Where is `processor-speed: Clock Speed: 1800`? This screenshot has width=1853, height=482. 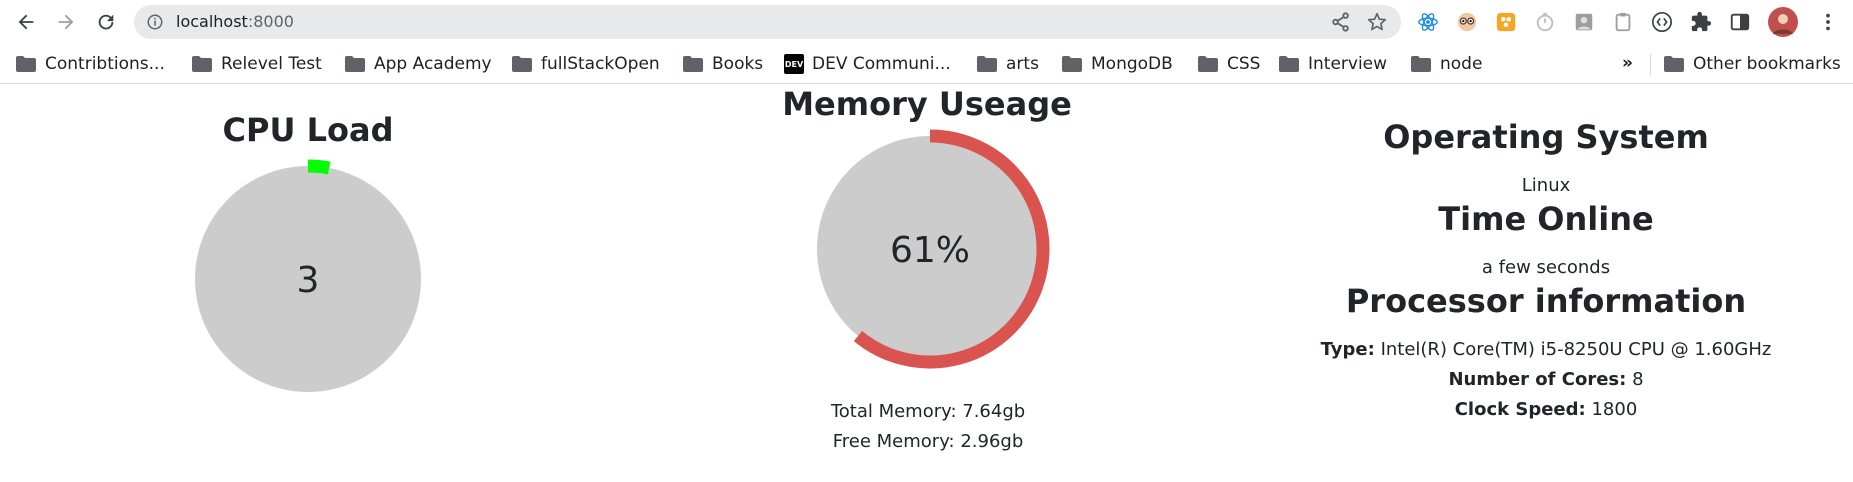
processor-speed: Clock Speed: 1800 is located at coordinates (1546, 409).